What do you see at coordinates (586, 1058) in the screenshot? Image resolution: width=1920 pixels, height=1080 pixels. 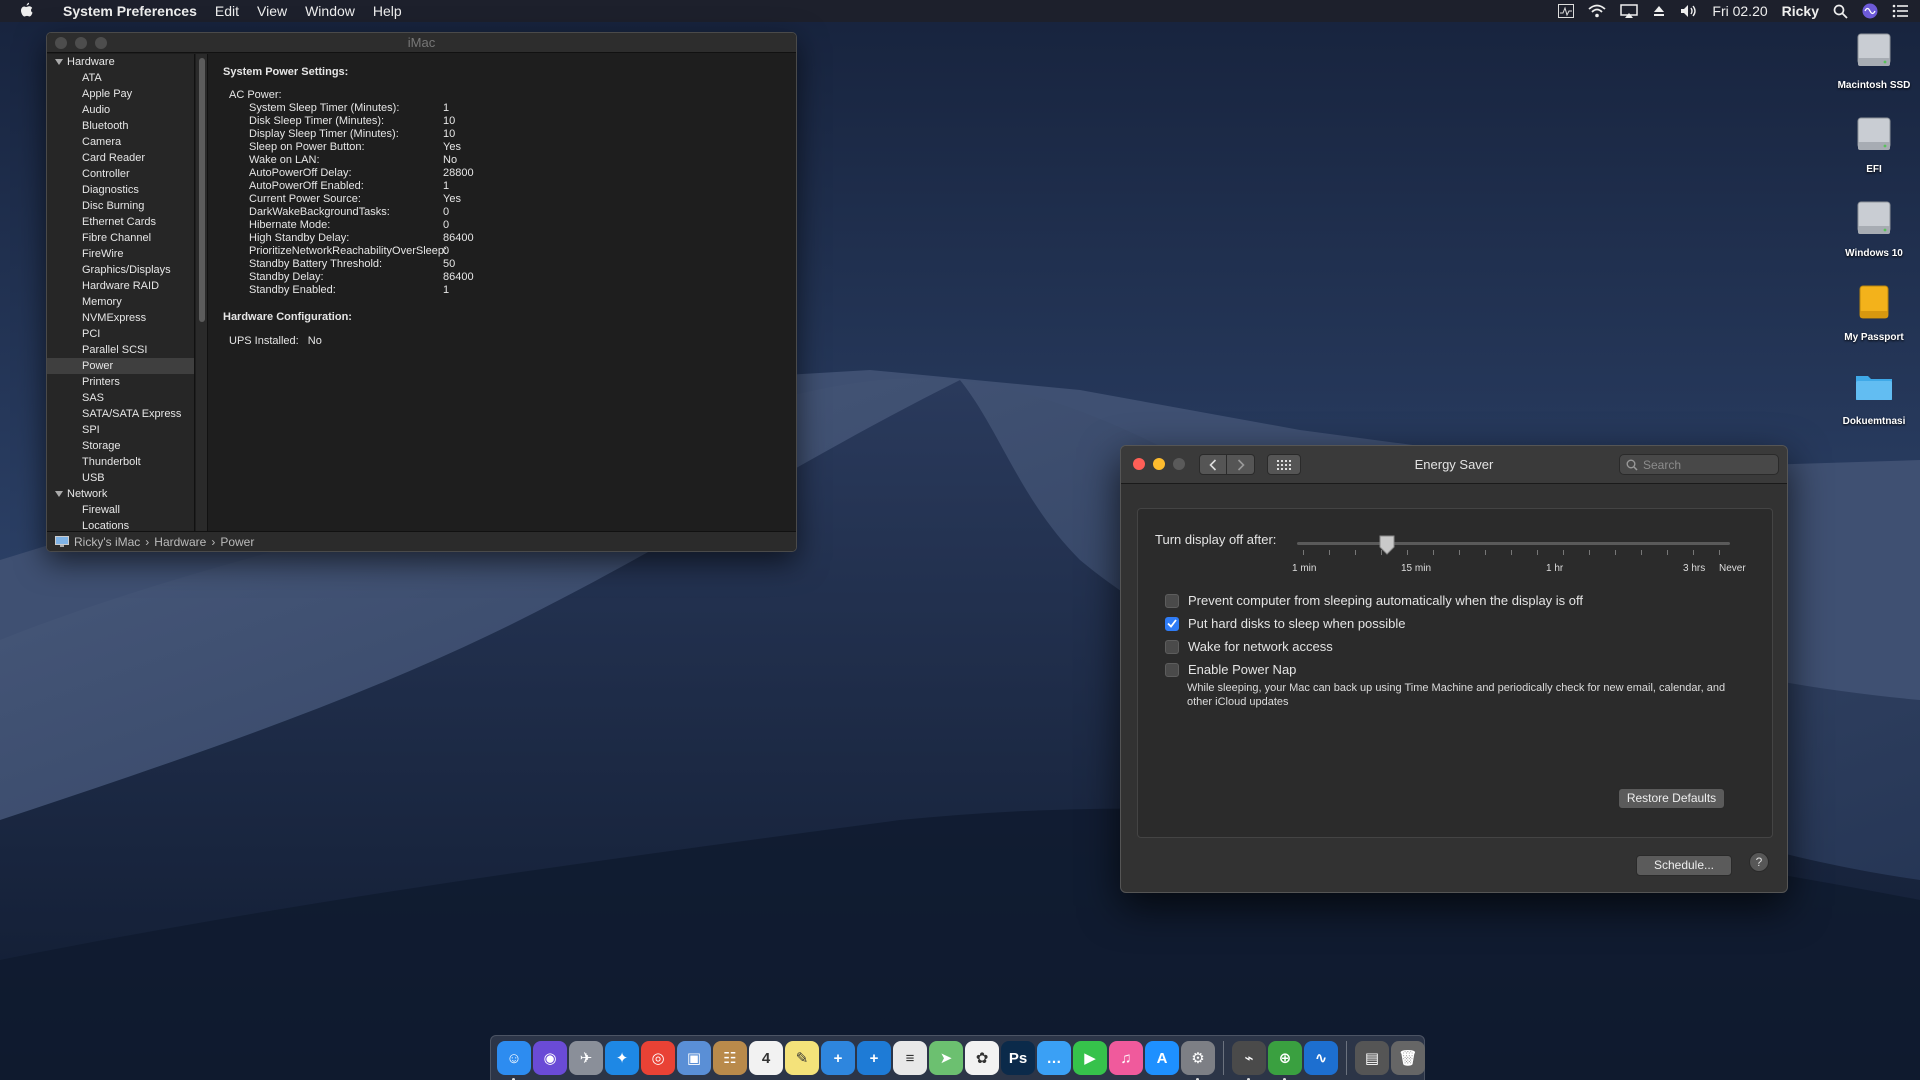 I see `launchpad-icon: ✈` at bounding box center [586, 1058].